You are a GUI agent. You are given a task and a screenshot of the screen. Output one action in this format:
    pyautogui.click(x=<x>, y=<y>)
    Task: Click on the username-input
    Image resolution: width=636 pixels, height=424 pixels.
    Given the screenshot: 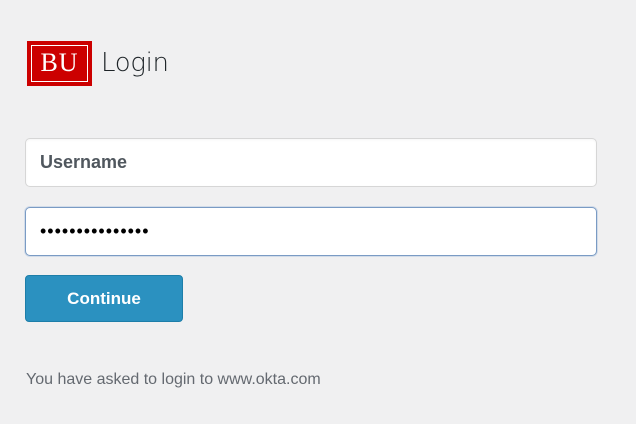 What is the action you would take?
    pyautogui.click(x=311, y=162)
    